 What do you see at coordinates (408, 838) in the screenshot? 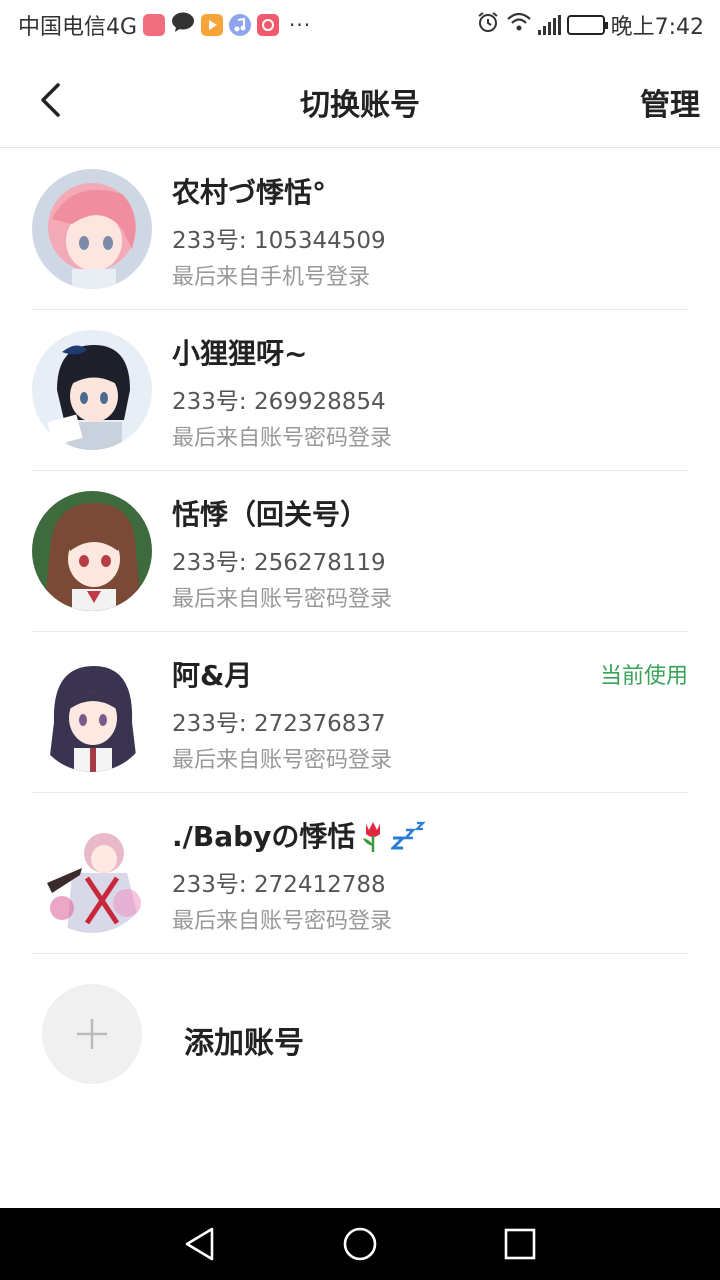
I see `sleeping-zzz-icon` at bounding box center [408, 838].